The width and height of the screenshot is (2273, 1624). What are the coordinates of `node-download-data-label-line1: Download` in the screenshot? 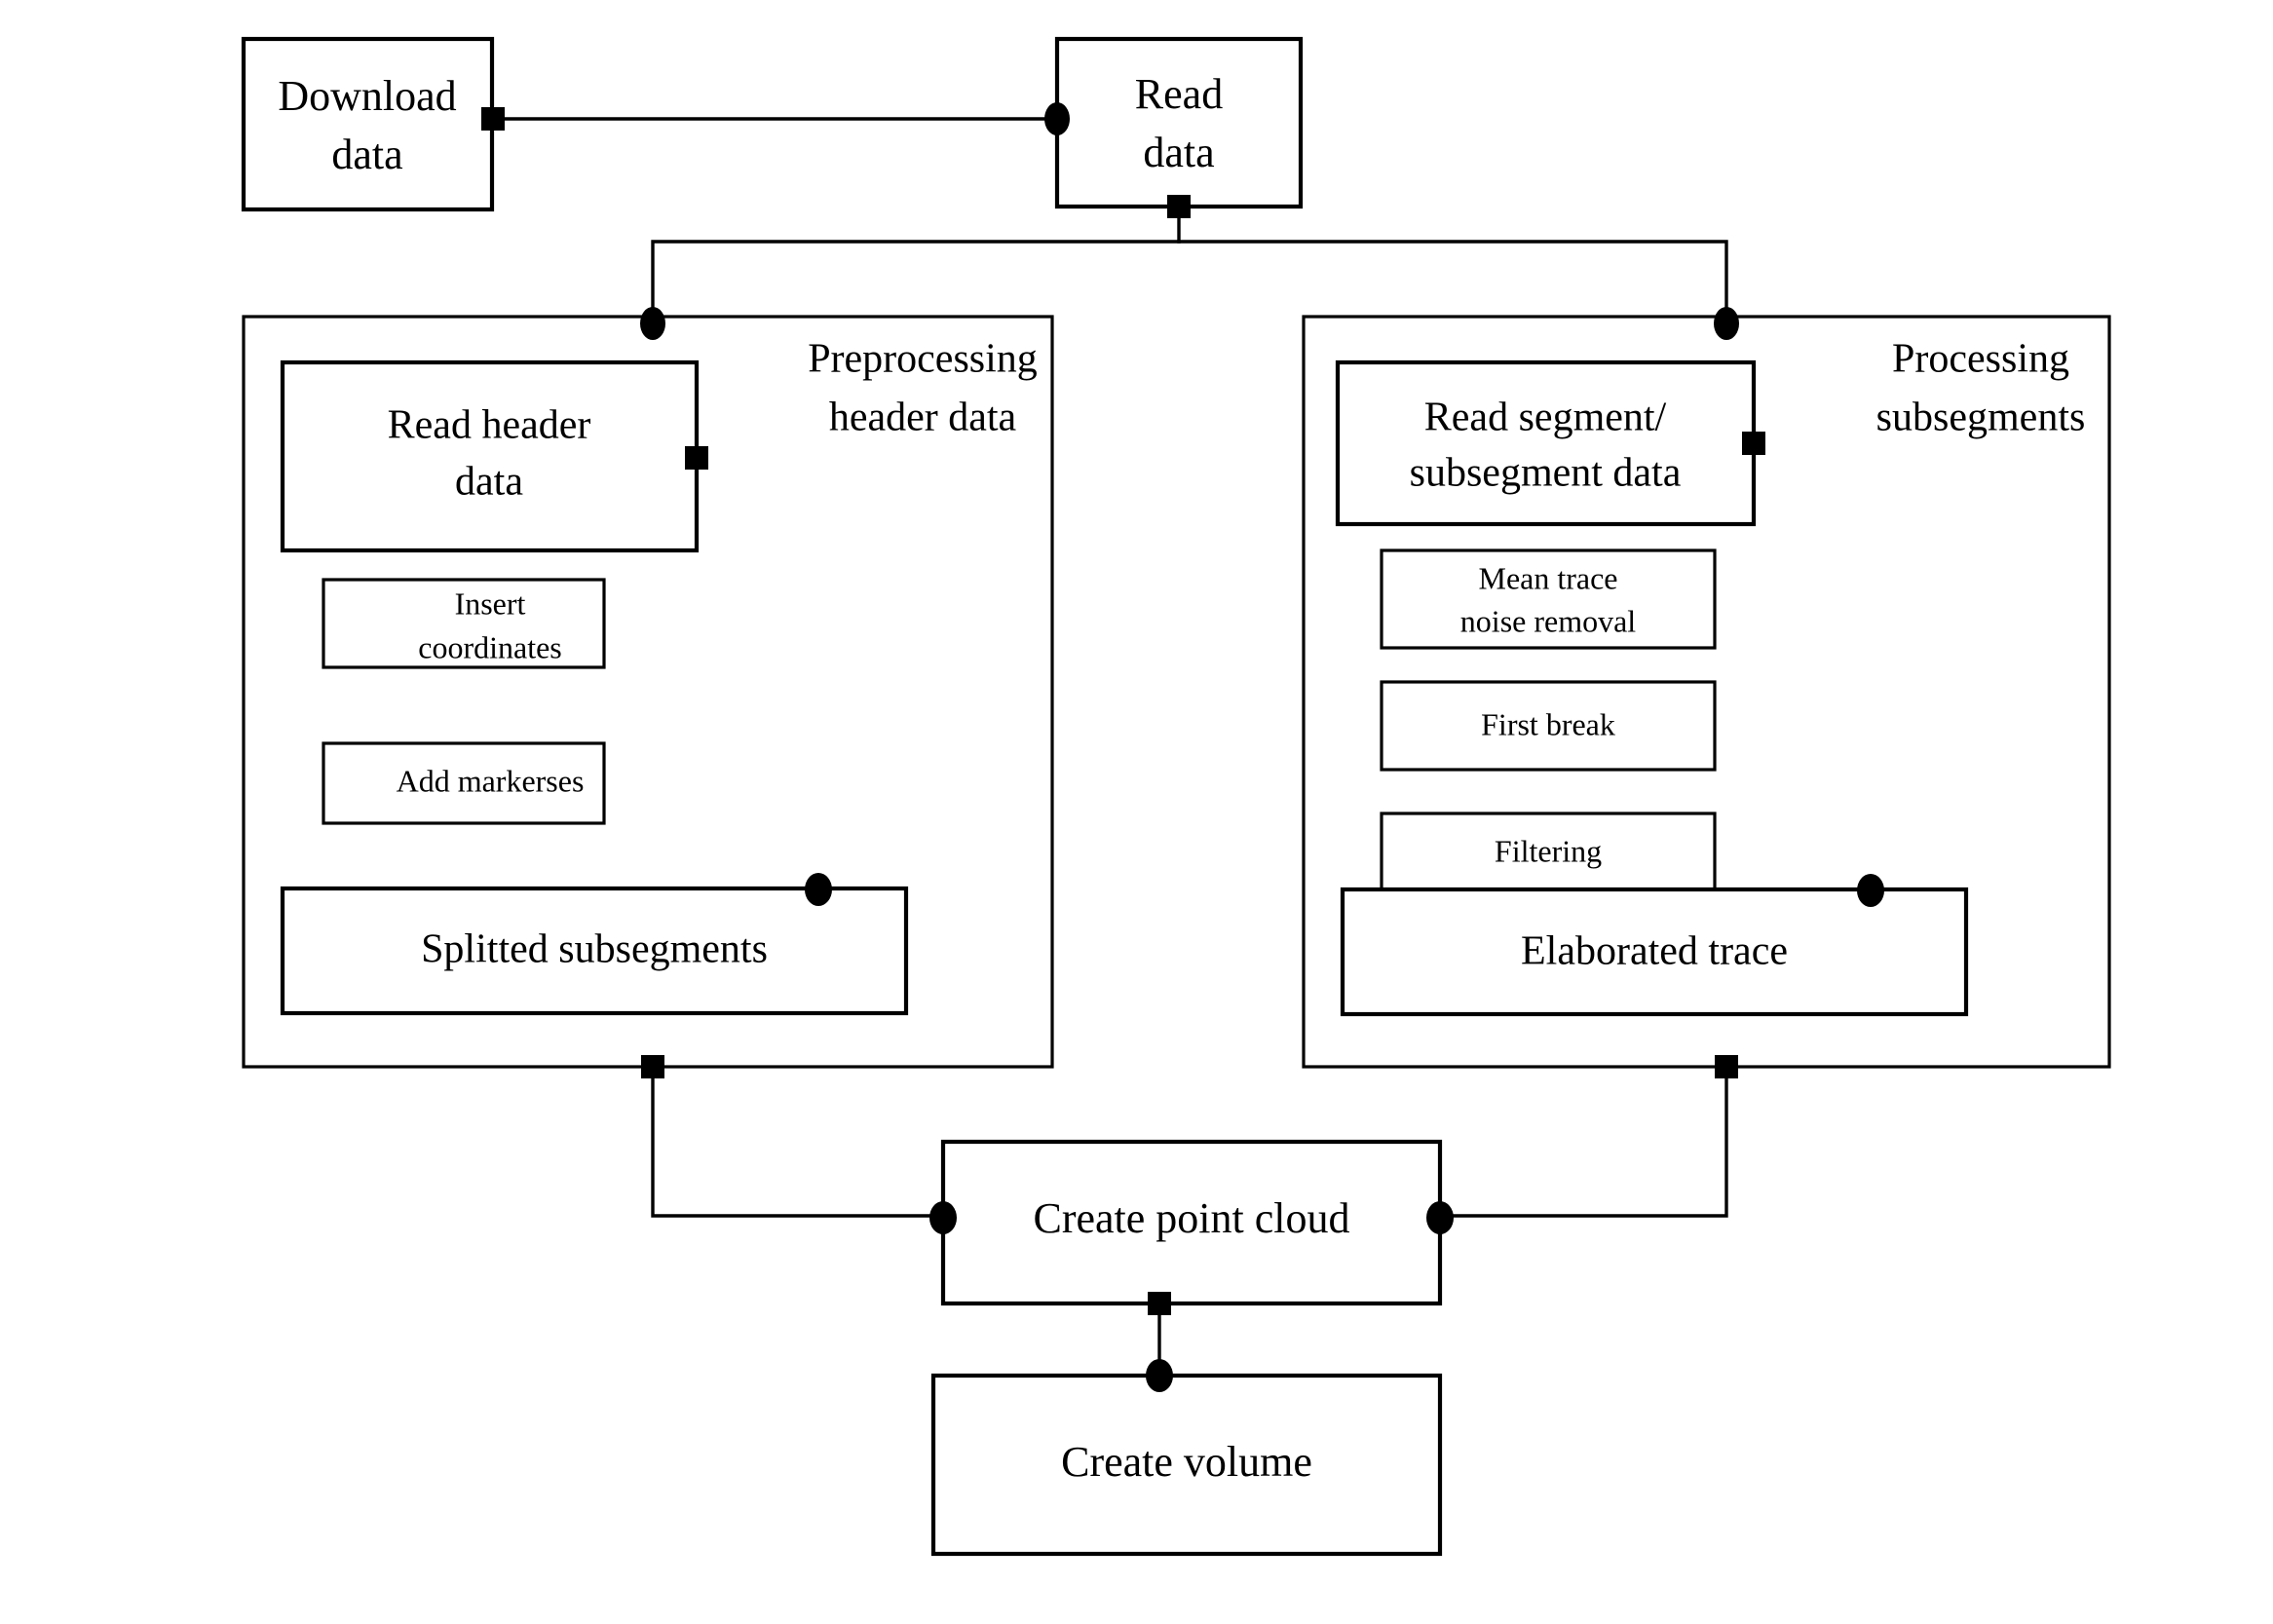 It's located at (367, 96).